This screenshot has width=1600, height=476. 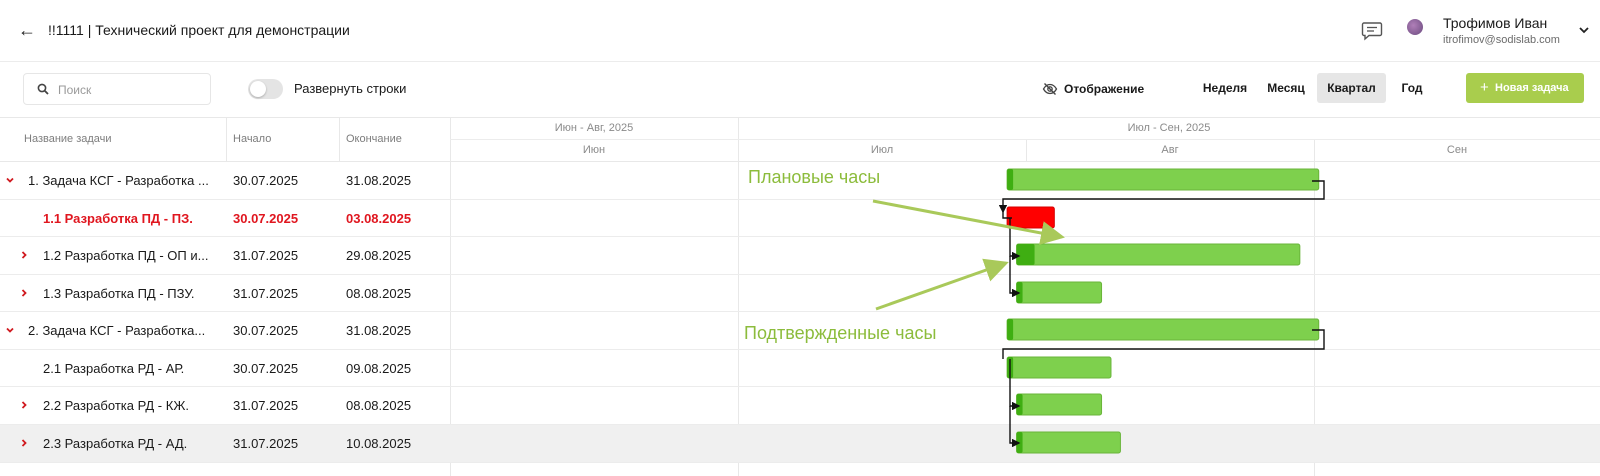 What do you see at coordinates (1495, 23) in the screenshot?
I see `user-name: Трофимов Иван` at bounding box center [1495, 23].